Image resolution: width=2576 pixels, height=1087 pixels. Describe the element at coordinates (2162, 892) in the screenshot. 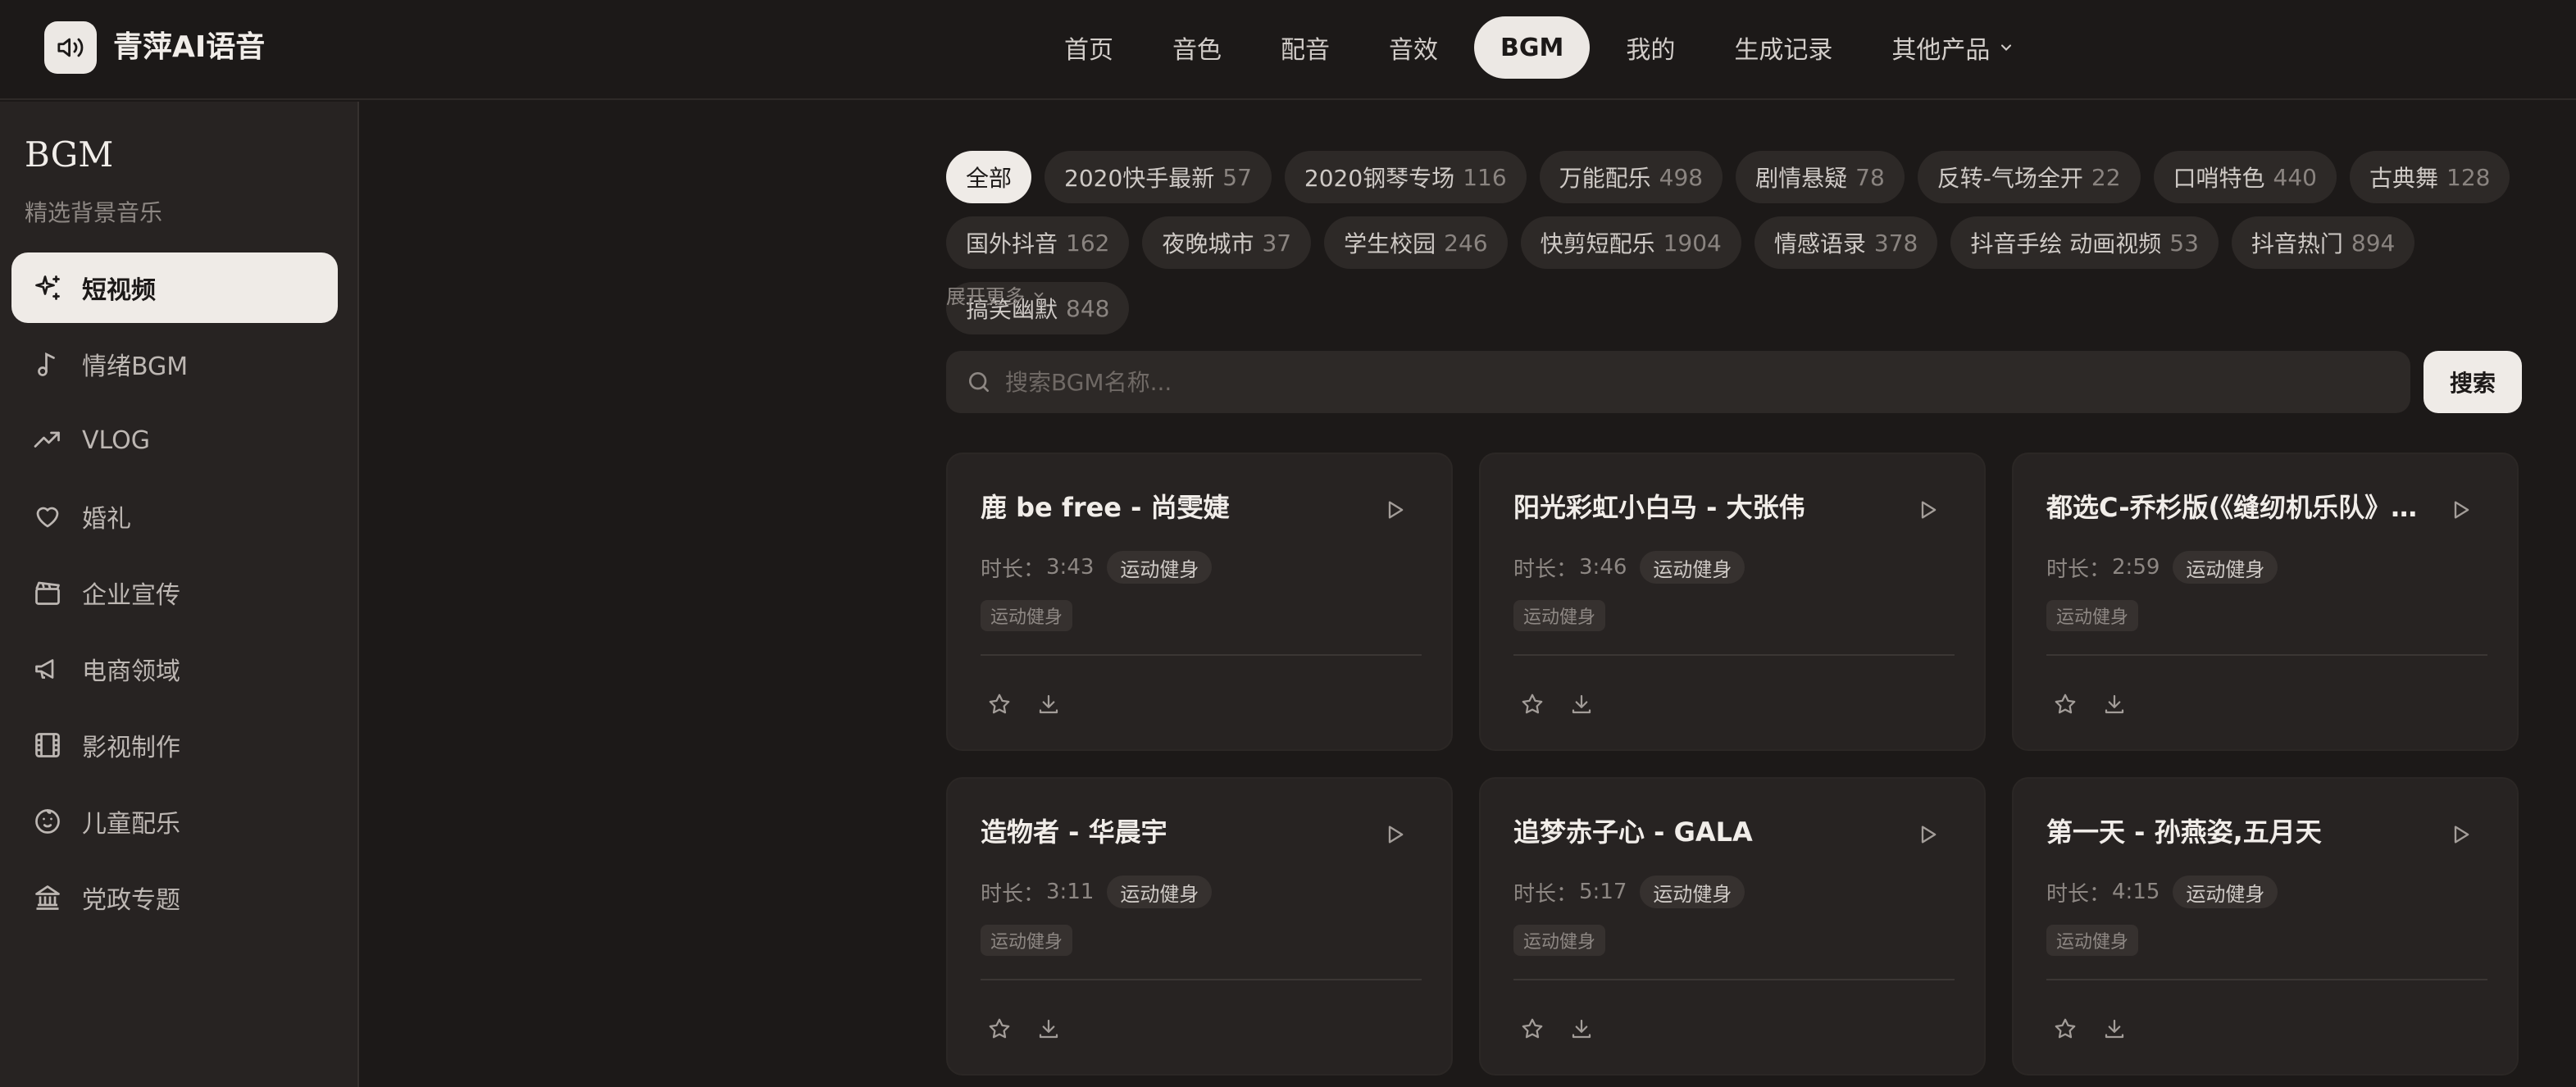

I see `track-meta: 时长： 4:15 运动健身` at that location.